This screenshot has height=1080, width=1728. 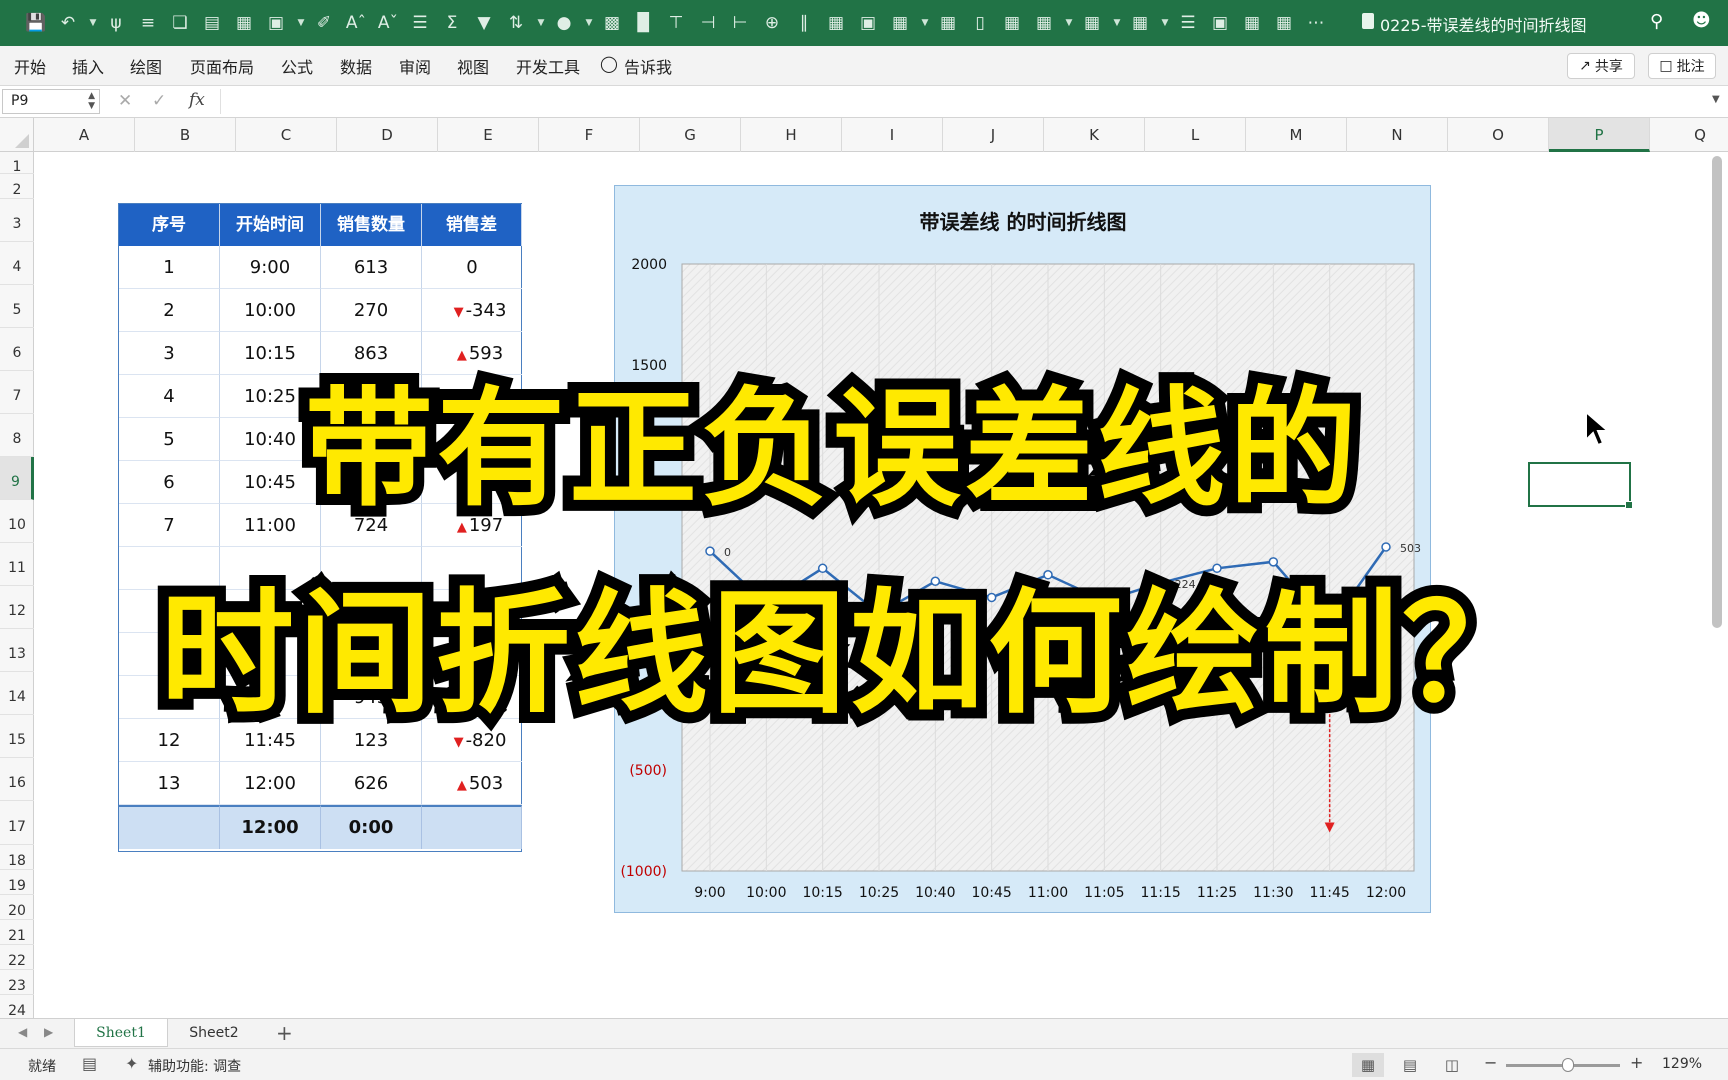 What do you see at coordinates (297, 66) in the screenshot?
I see `tab-formulas: 公式` at bounding box center [297, 66].